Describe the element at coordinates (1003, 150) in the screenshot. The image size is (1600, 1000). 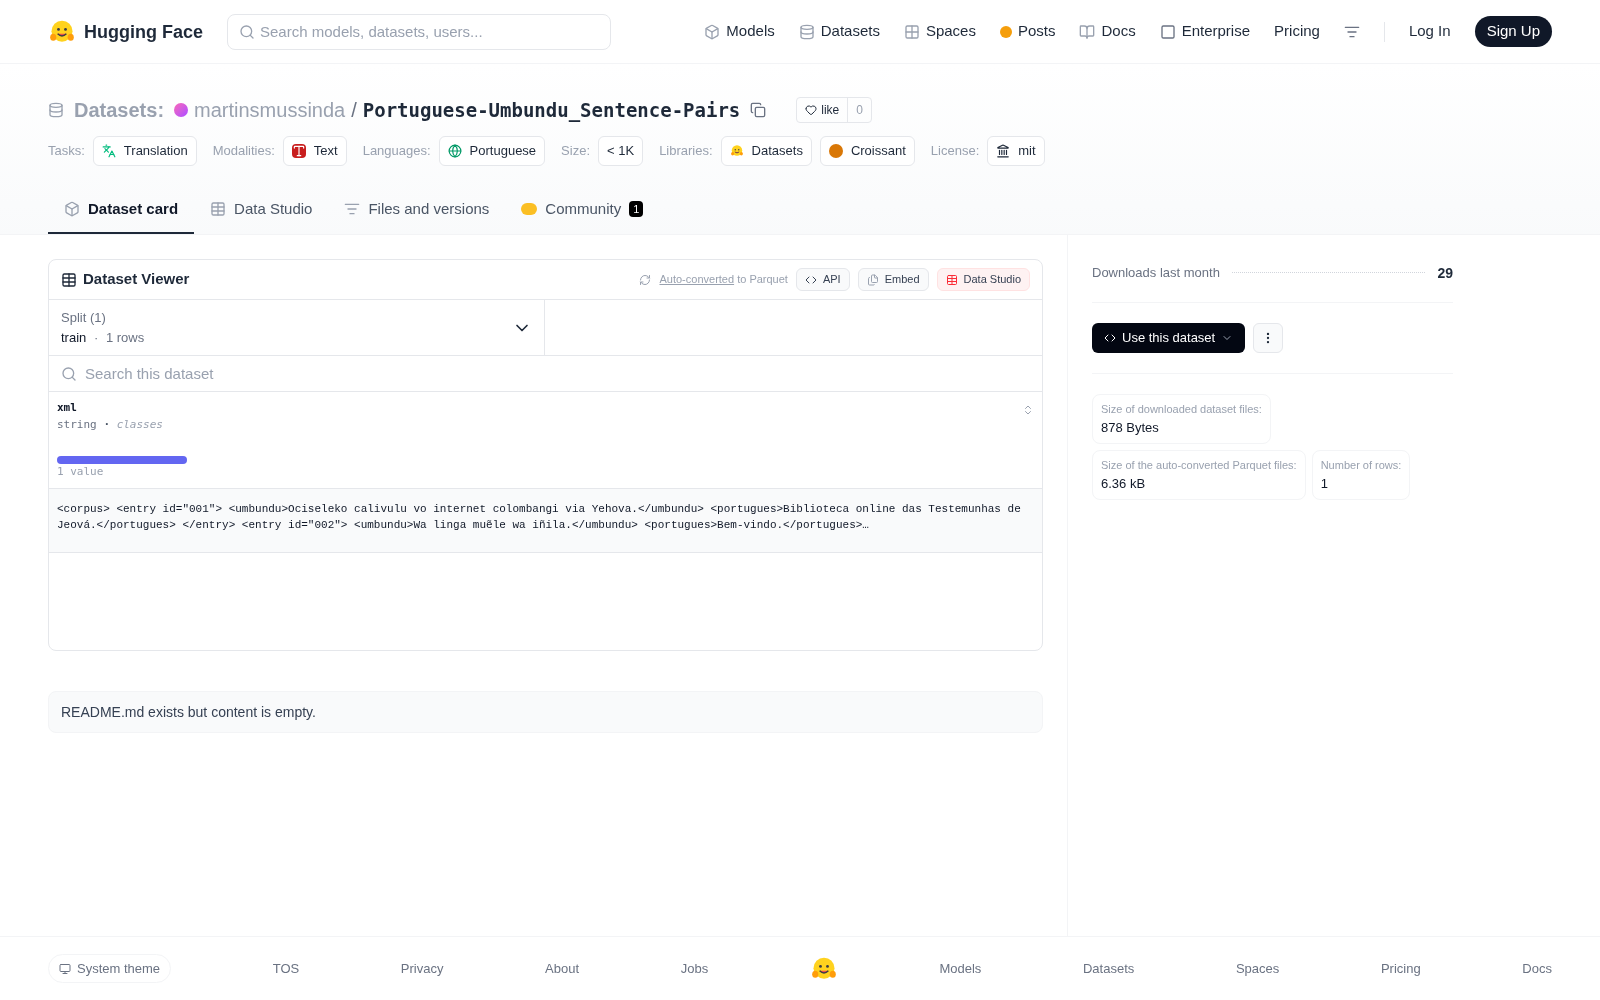
I see `bank-icon` at that location.